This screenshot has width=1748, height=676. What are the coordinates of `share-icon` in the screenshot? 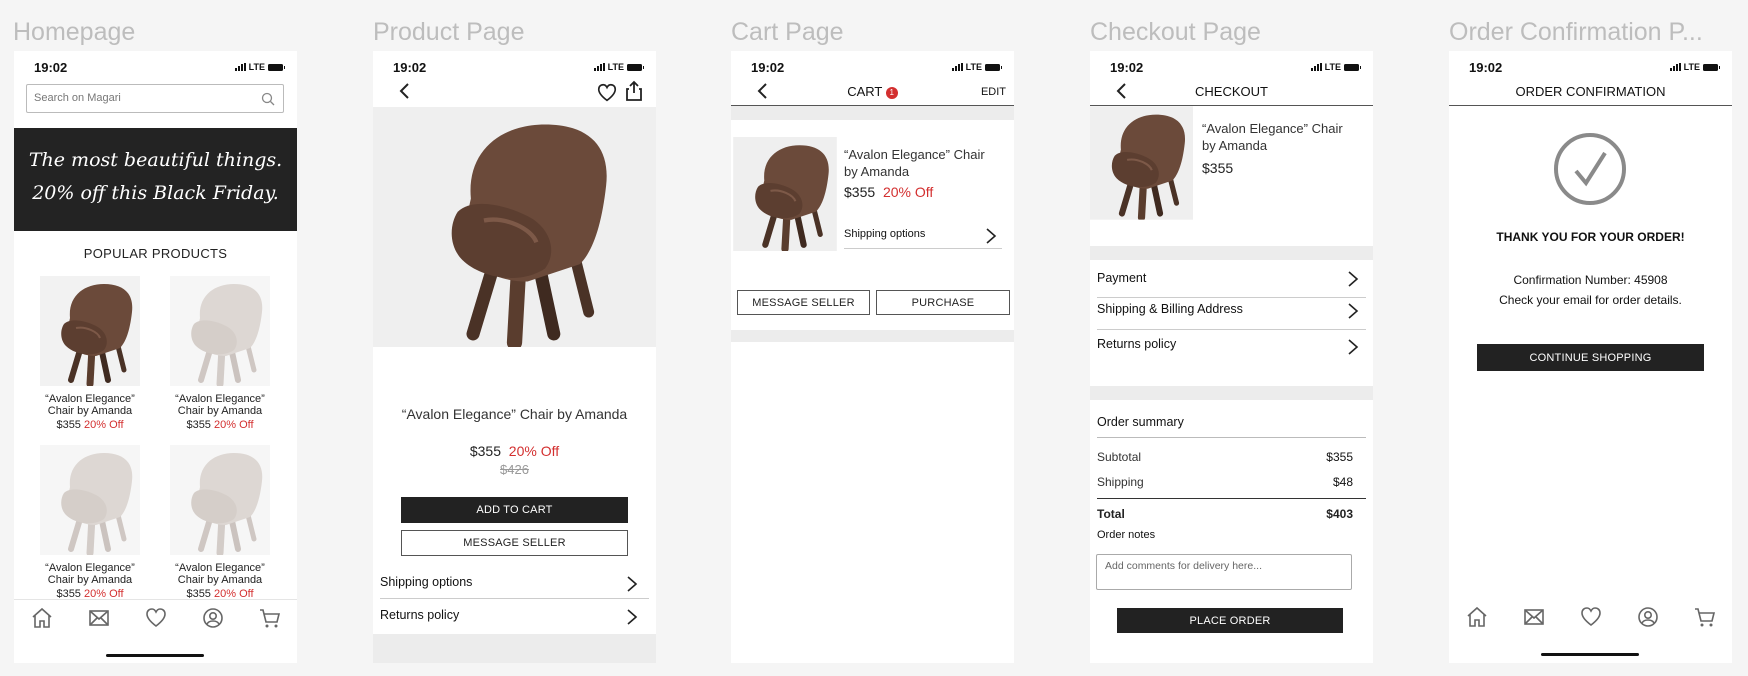 It's located at (634, 91).